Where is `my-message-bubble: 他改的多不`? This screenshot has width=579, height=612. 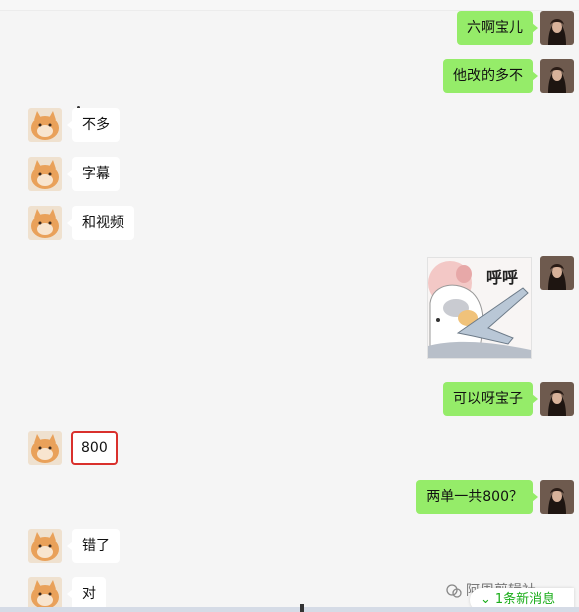 my-message-bubble: 他改的多不 is located at coordinates (490, 76).